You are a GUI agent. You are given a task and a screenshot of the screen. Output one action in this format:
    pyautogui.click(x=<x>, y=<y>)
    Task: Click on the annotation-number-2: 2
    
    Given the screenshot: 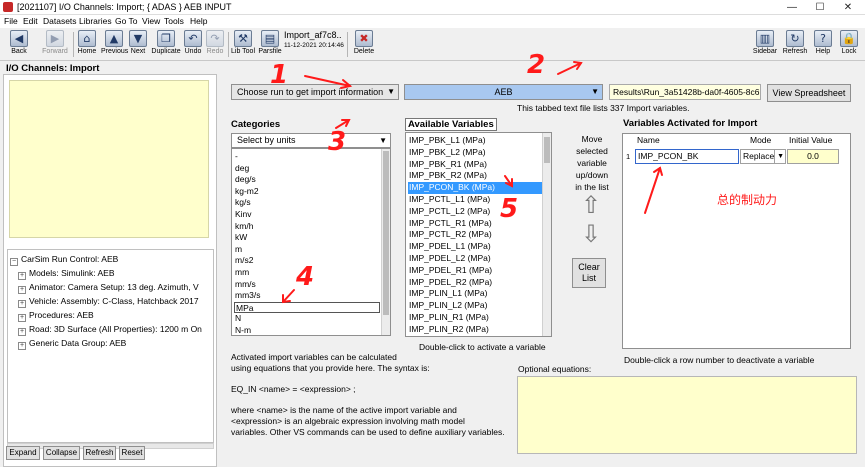 What is the action you would take?
    pyautogui.click(x=536, y=65)
    